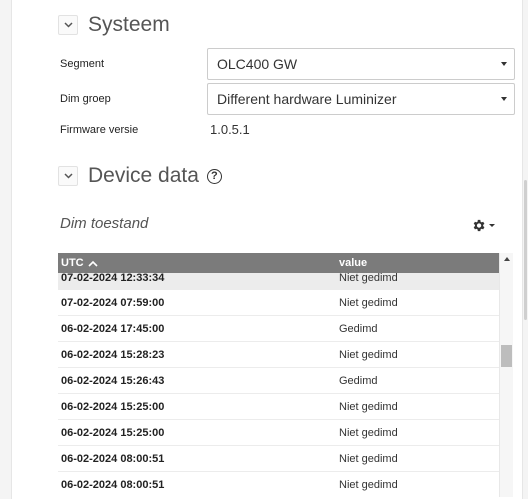 The image size is (528, 499). I want to click on utc-column-header: UTC, so click(79, 263).